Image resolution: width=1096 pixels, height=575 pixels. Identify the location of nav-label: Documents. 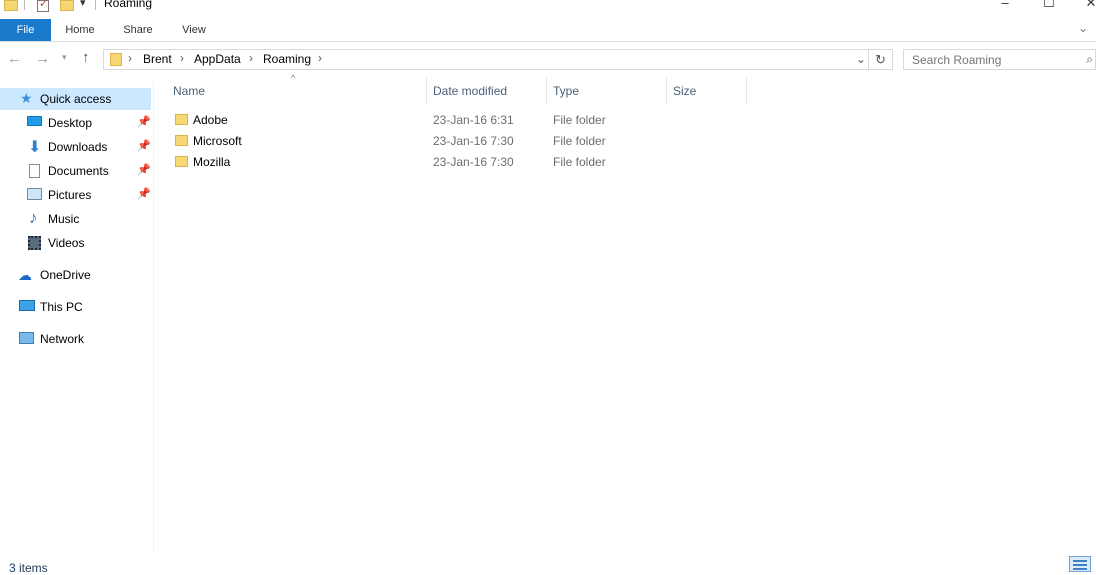
(78, 171).